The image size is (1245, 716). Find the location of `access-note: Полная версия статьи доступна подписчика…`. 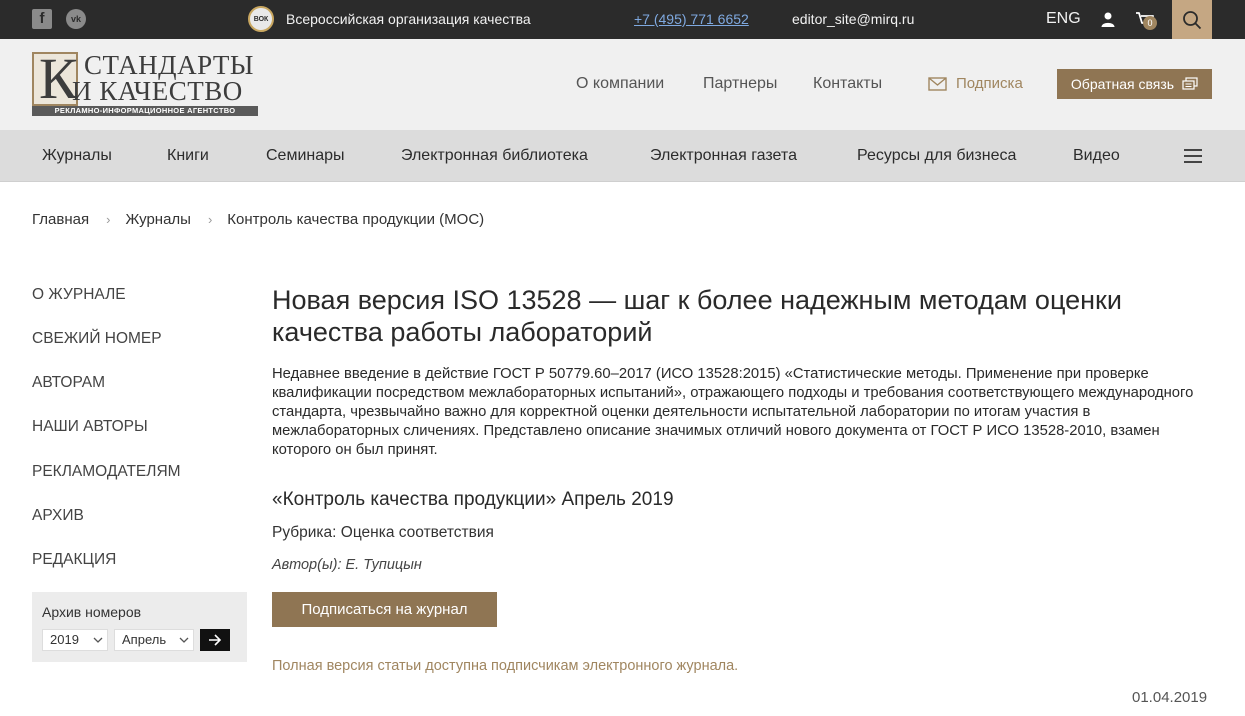

access-note: Полная версия статьи доступна подписчика… is located at coordinates (505, 666).